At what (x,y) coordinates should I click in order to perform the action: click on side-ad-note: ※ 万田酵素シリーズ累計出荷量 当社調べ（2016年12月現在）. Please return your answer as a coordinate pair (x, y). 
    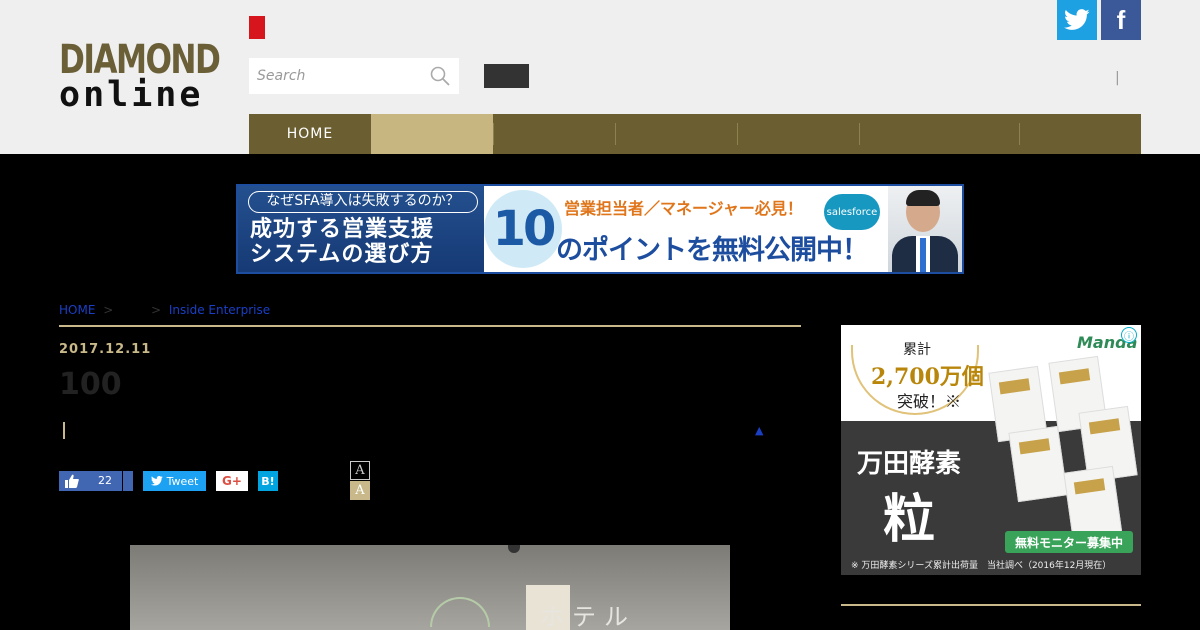
    Looking at the image, I should click on (981, 566).